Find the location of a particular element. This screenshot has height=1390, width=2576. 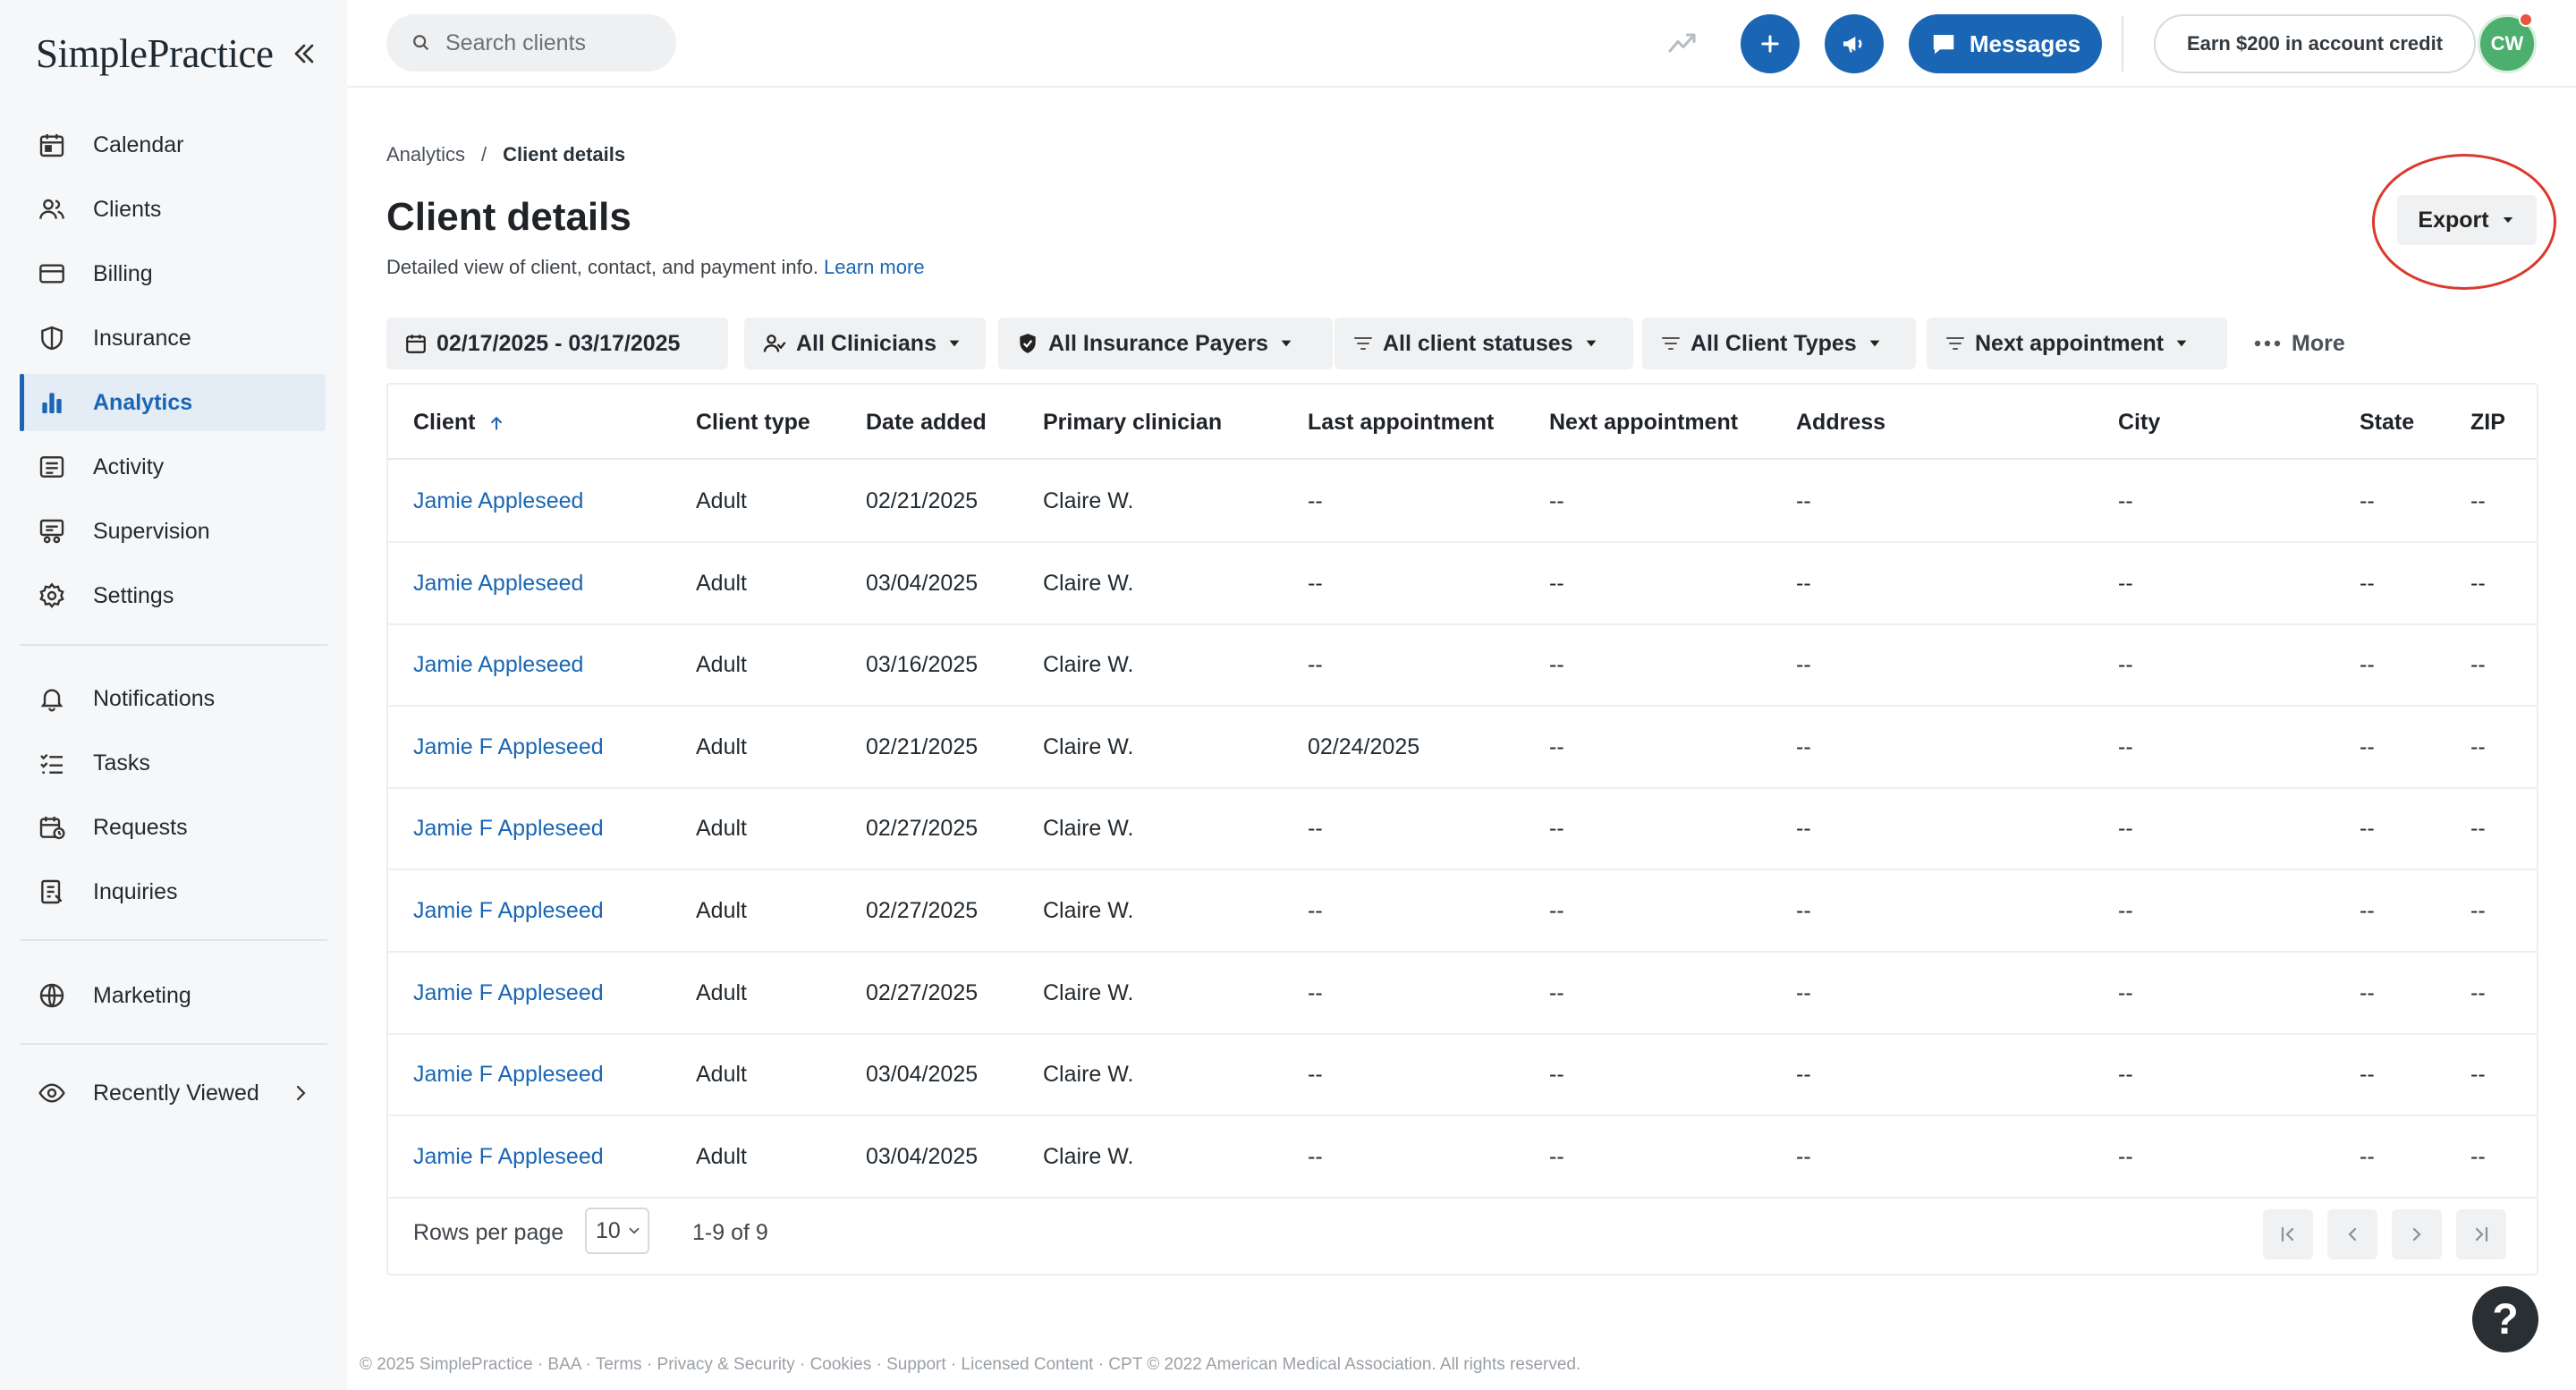

sidebar-item-requests: Requests is located at coordinates (173, 827).